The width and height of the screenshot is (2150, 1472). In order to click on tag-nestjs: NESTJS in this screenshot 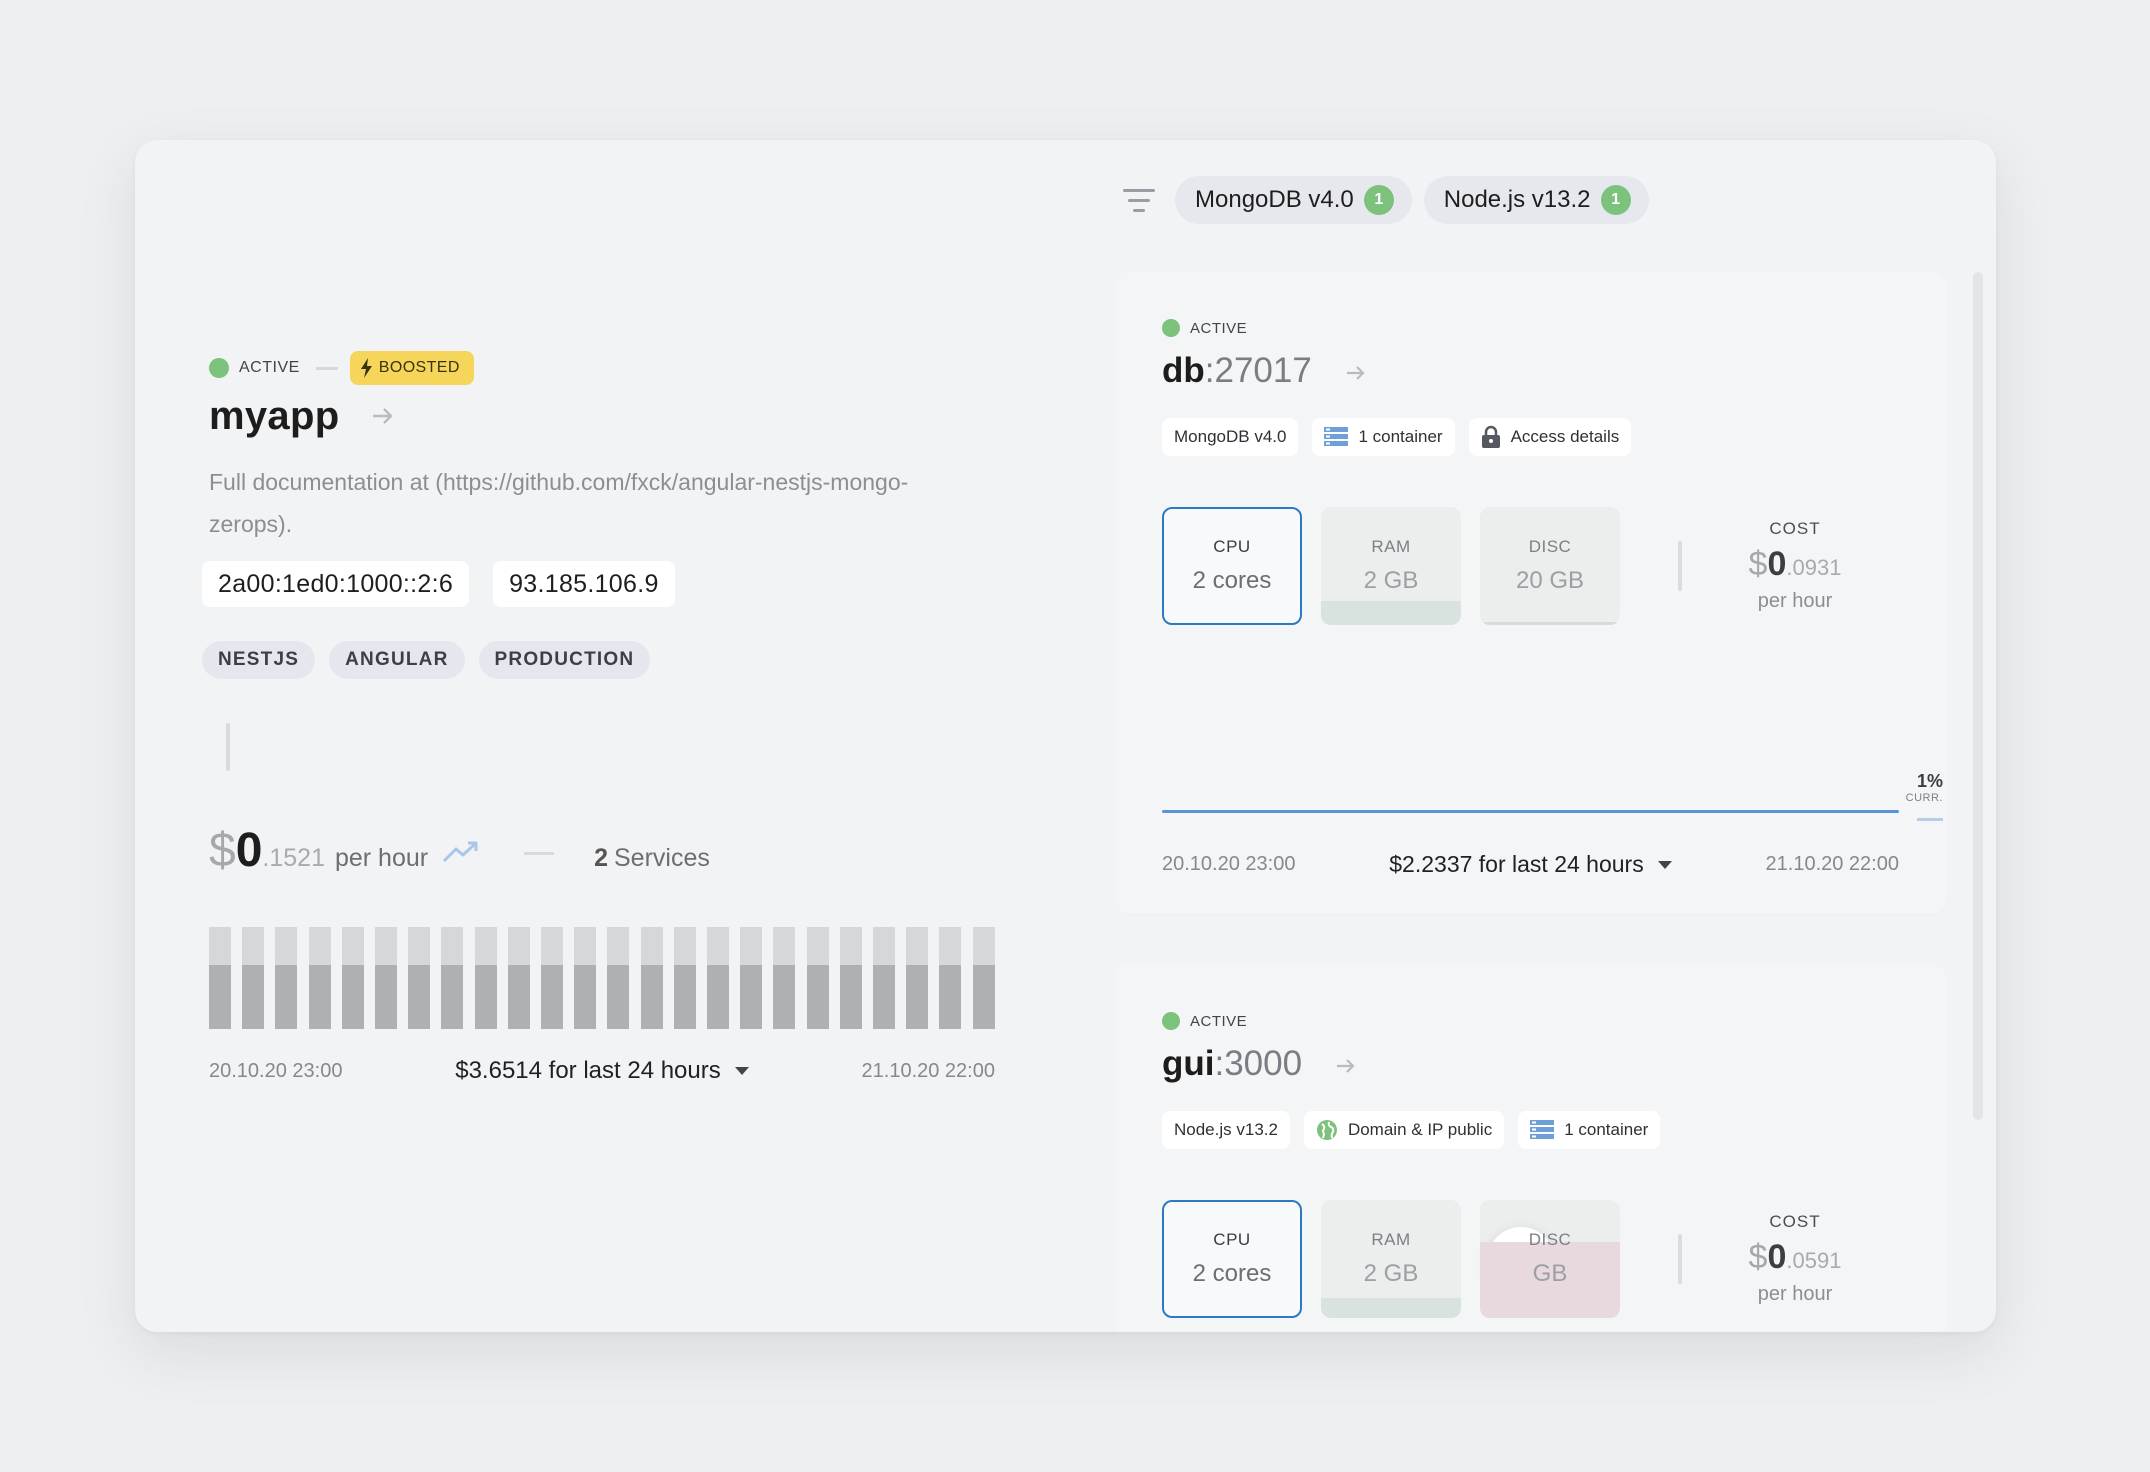, I will do `click(259, 660)`.